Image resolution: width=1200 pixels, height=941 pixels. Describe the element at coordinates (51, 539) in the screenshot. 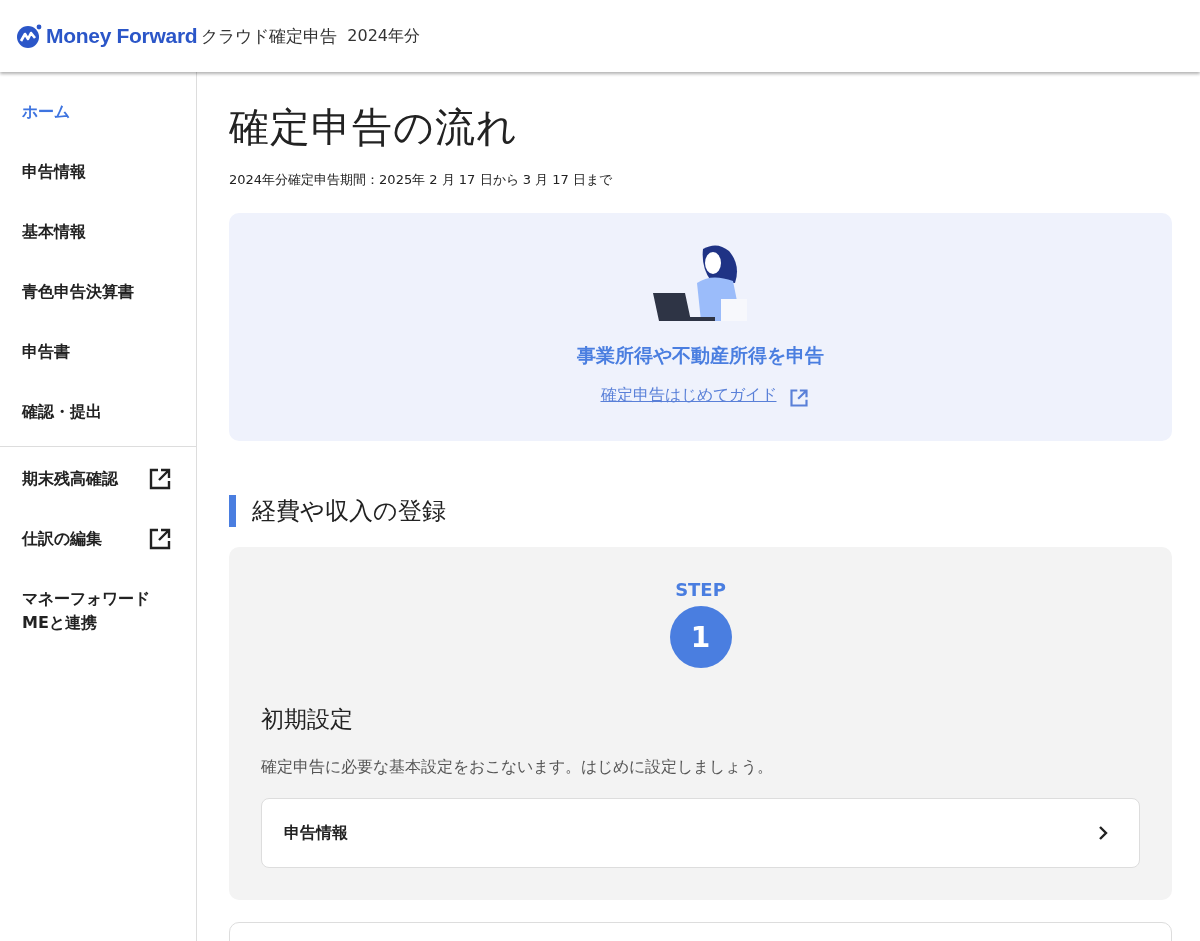

I see `sidebar-item: 仕訳の編集` at that location.